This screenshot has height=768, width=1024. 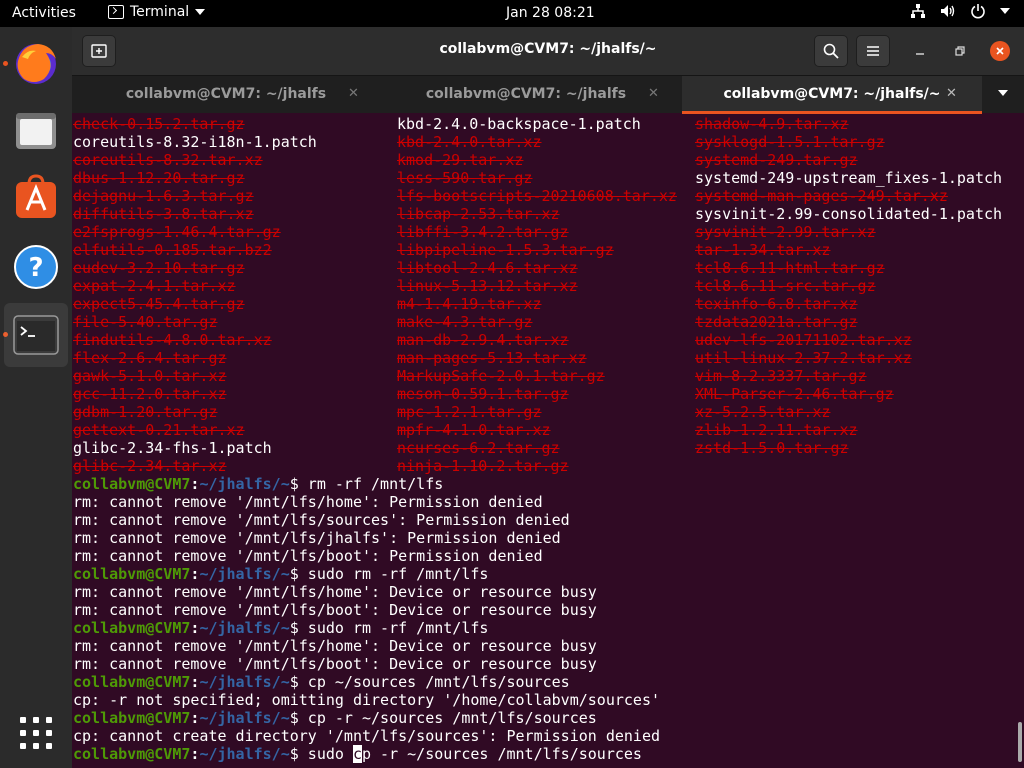 What do you see at coordinates (487, 286) in the screenshot?
I see `file-entry: linux-5.13.12.tar.xz` at bounding box center [487, 286].